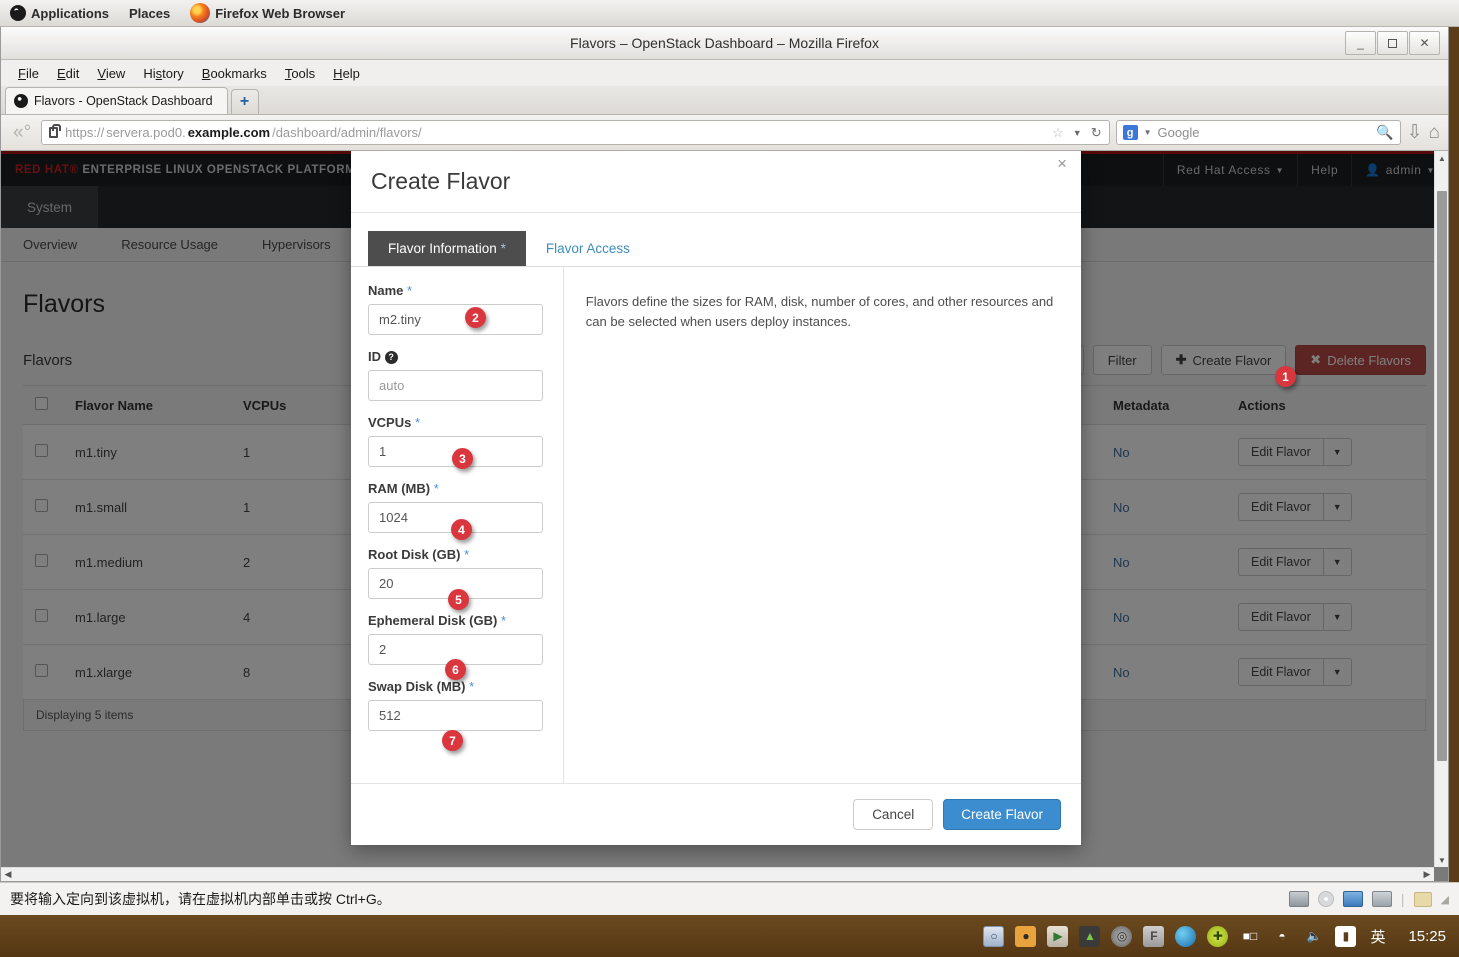 Image resolution: width=1459 pixels, height=957 pixels. Describe the element at coordinates (716, 182) in the screenshot. I see `modal-header: Create Flavor ×` at that location.